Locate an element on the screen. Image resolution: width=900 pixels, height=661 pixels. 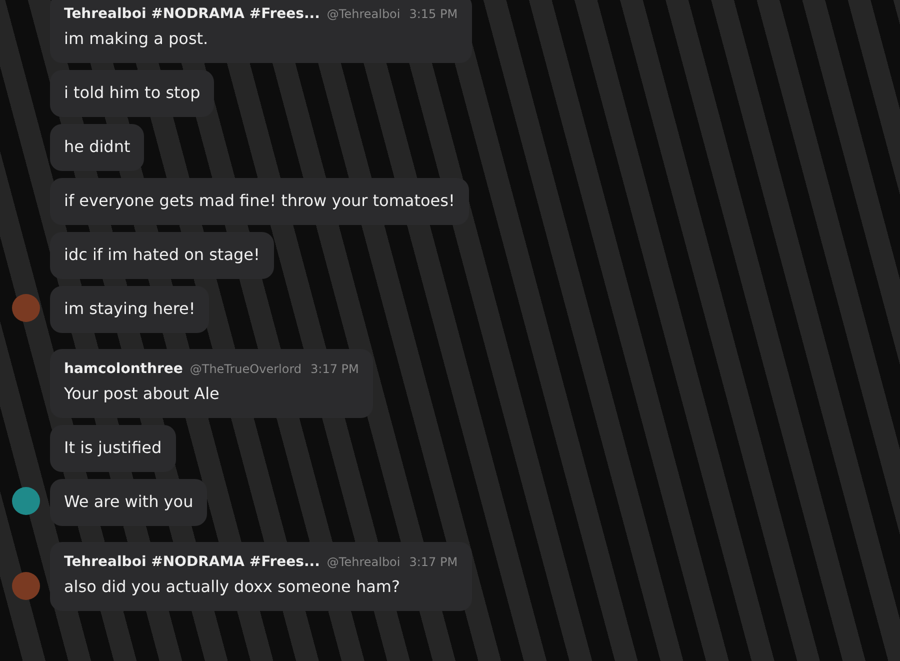
message-text: idc if im hated on stage! is located at coordinates (162, 255).